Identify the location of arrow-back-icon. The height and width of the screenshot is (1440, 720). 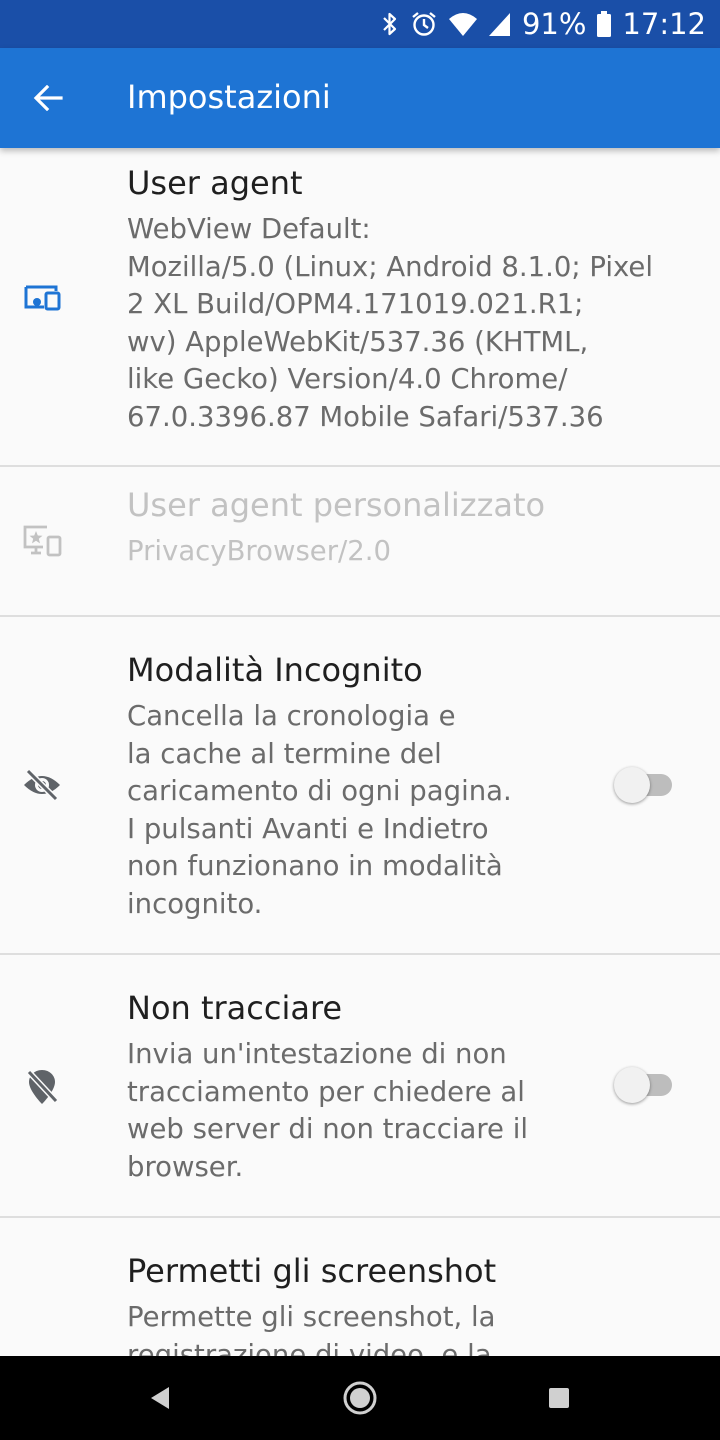
(48, 98).